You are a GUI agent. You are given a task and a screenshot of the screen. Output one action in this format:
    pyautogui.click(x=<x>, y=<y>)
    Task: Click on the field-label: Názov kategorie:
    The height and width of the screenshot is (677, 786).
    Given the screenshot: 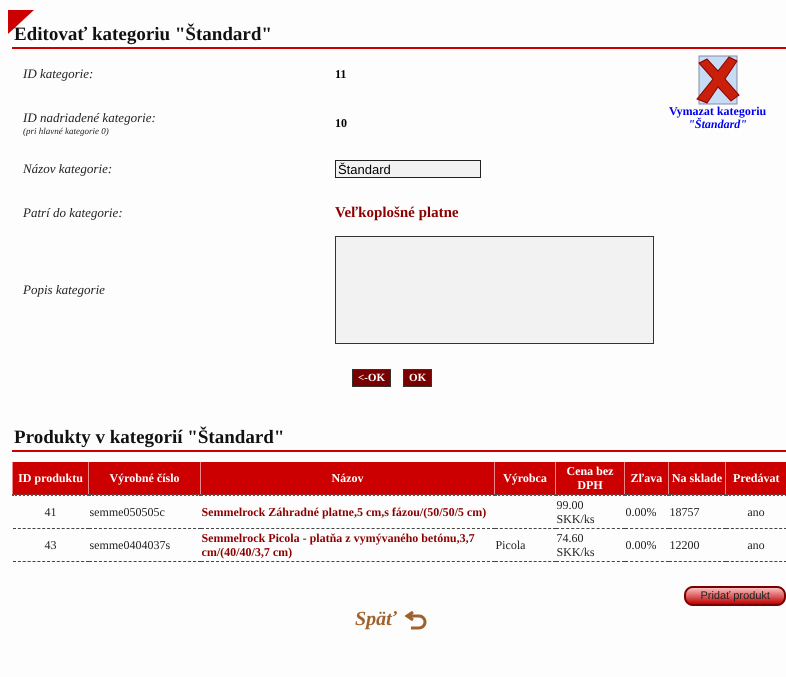 What is the action you would take?
    pyautogui.click(x=68, y=169)
    